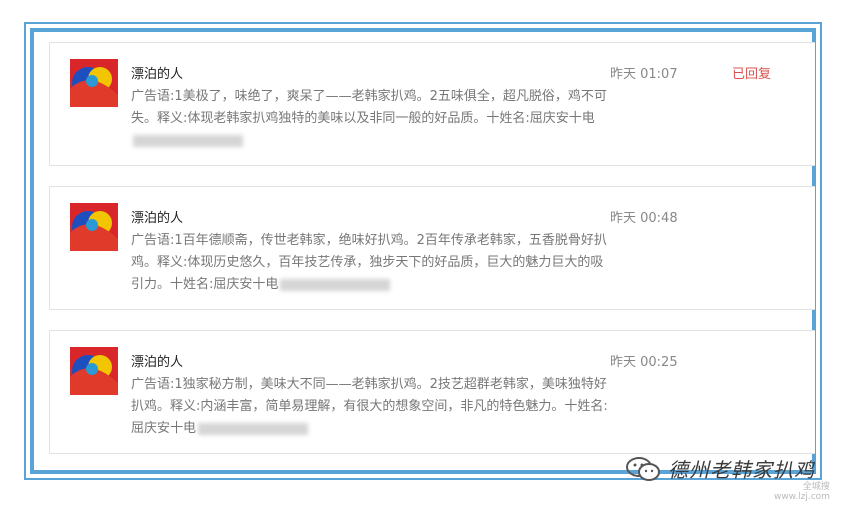  What do you see at coordinates (752, 74) in the screenshot?
I see `status-badge: 已回复` at bounding box center [752, 74].